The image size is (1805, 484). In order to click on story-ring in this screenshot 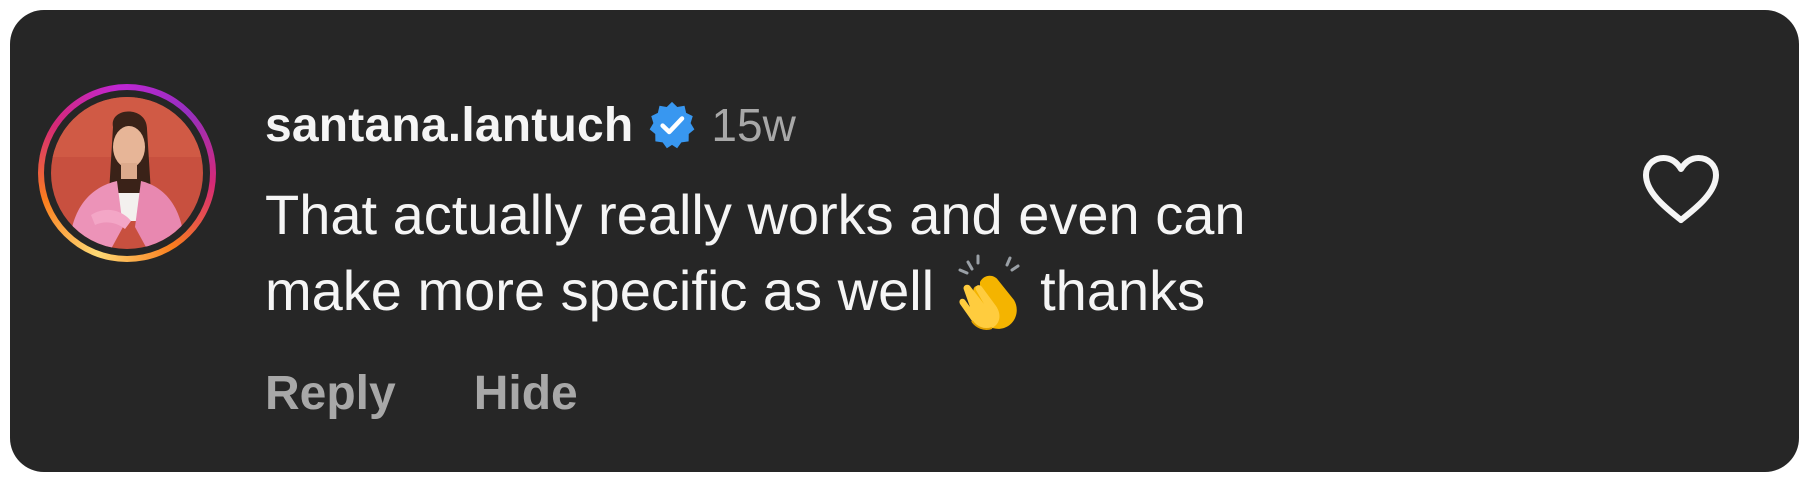, I will do `click(127, 173)`.